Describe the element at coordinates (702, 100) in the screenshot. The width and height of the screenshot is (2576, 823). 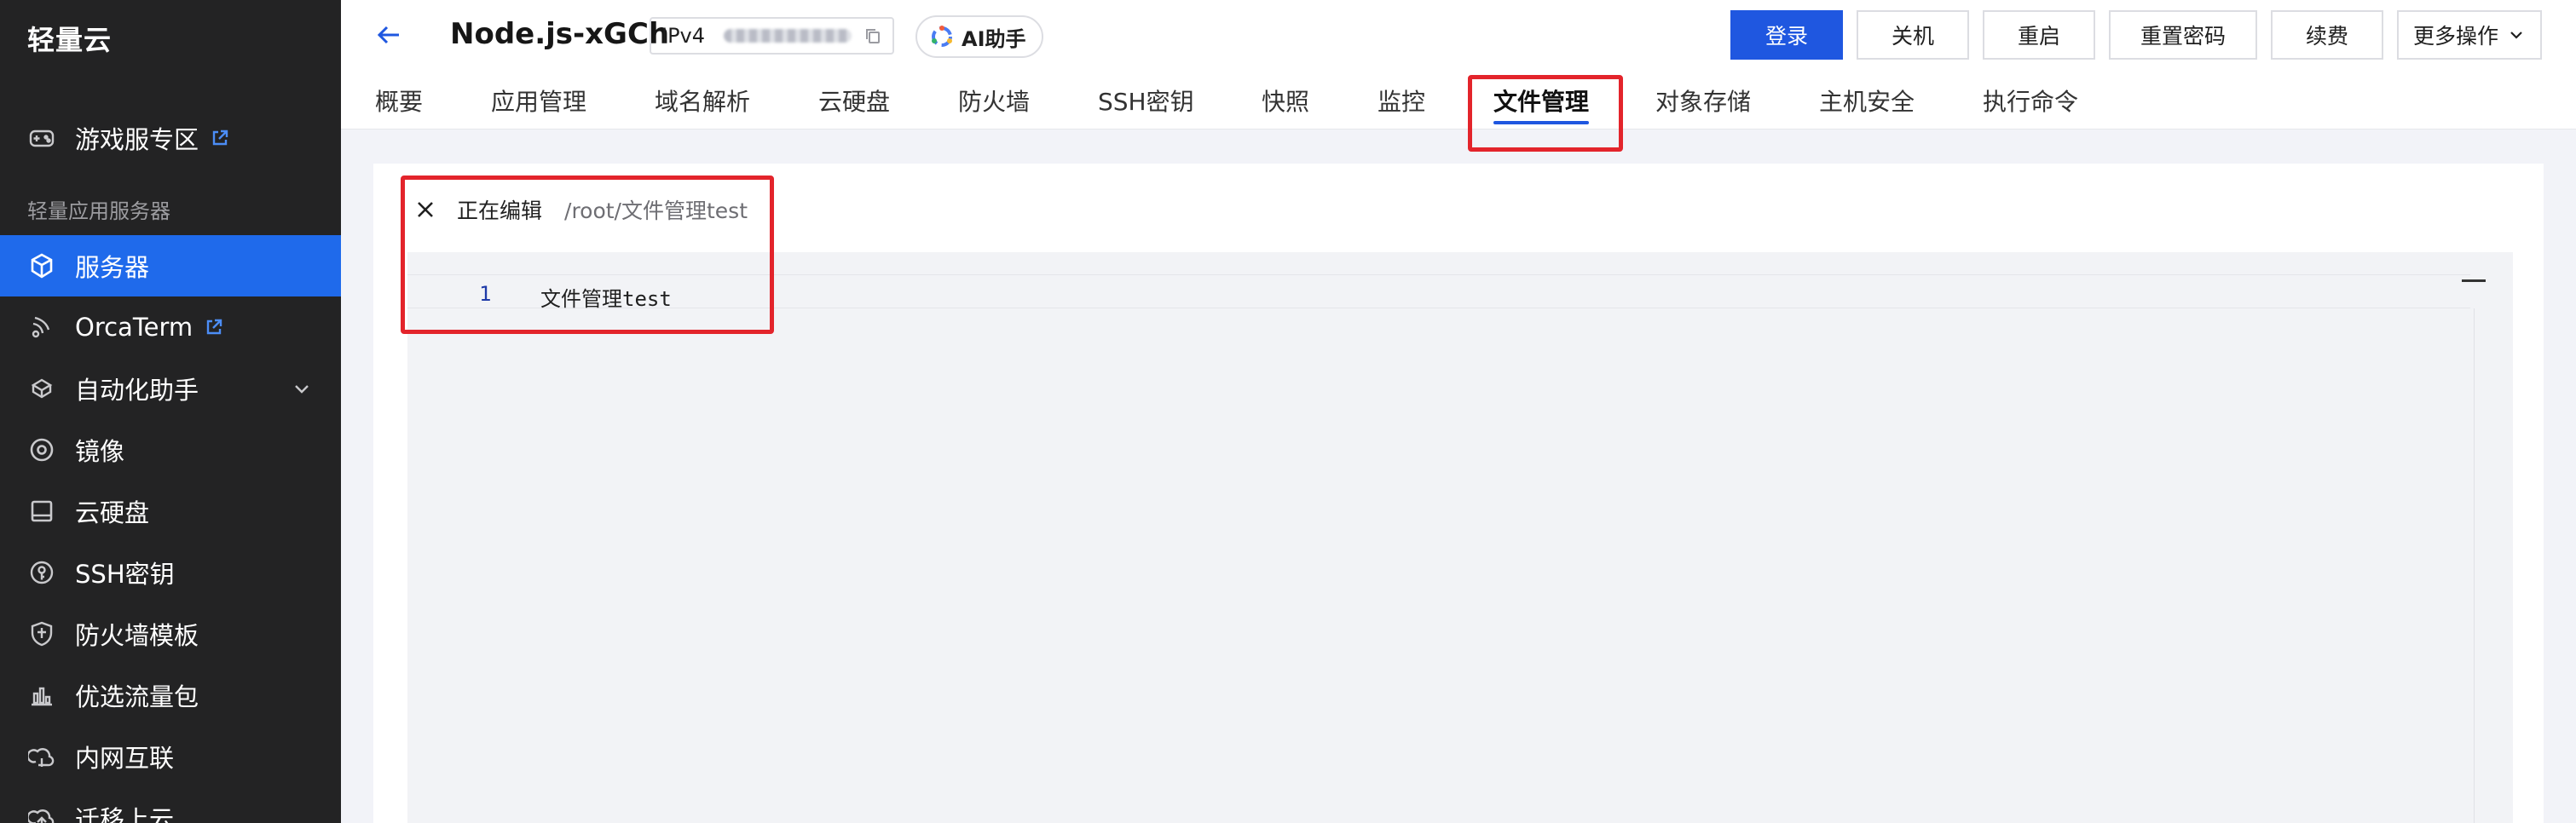
I see `tab-dns: 域名解析` at that location.